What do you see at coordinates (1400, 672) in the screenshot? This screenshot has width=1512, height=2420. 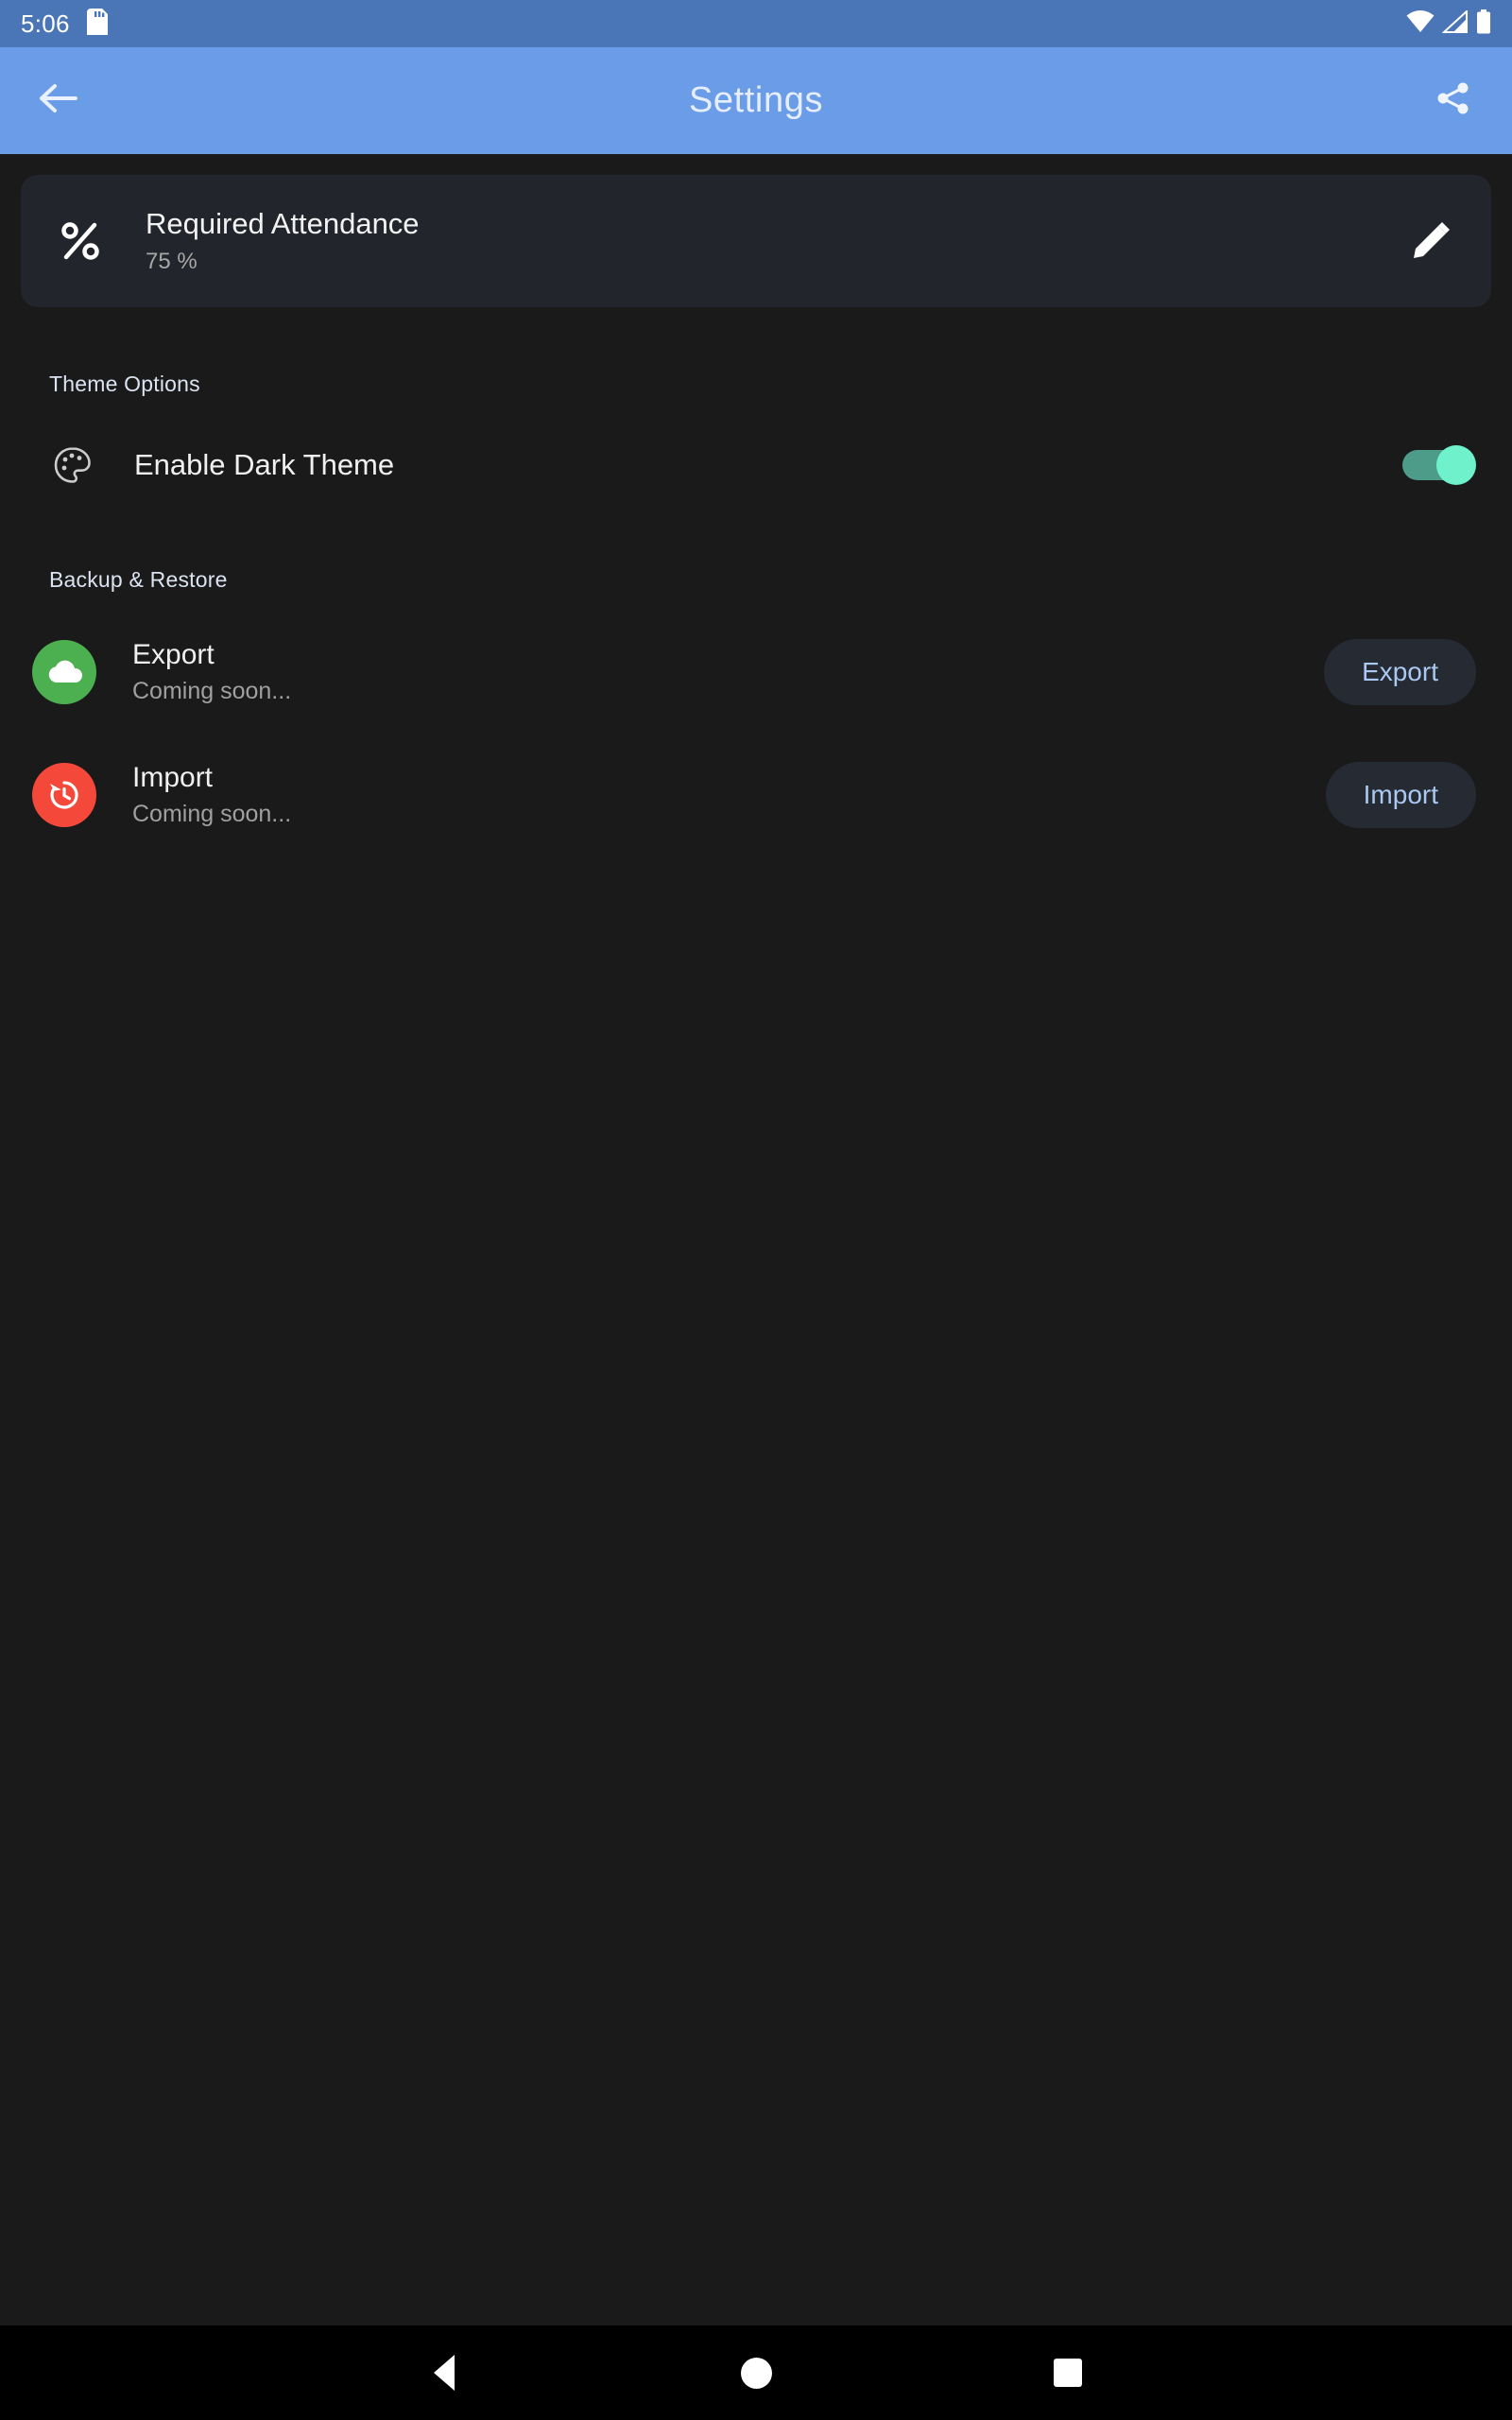 I see `export-button: Export` at bounding box center [1400, 672].